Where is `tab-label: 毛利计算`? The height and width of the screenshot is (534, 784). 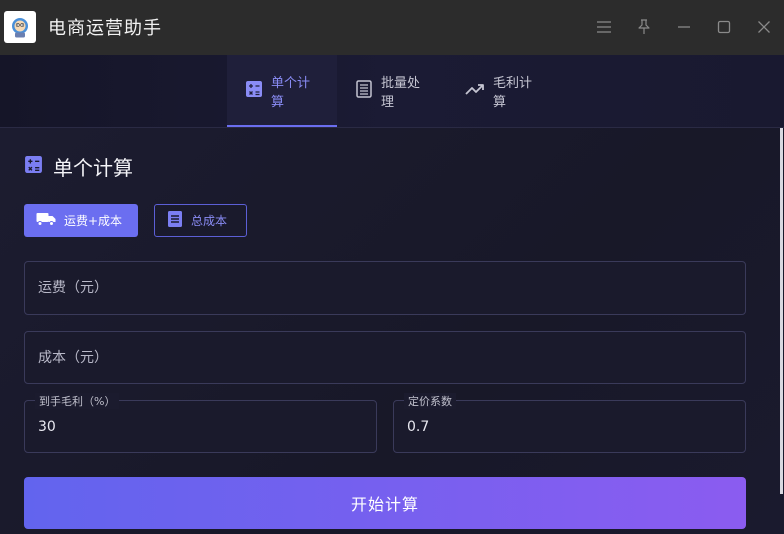
tab-label: 毛利计算 is located at coordinates (513, 93).